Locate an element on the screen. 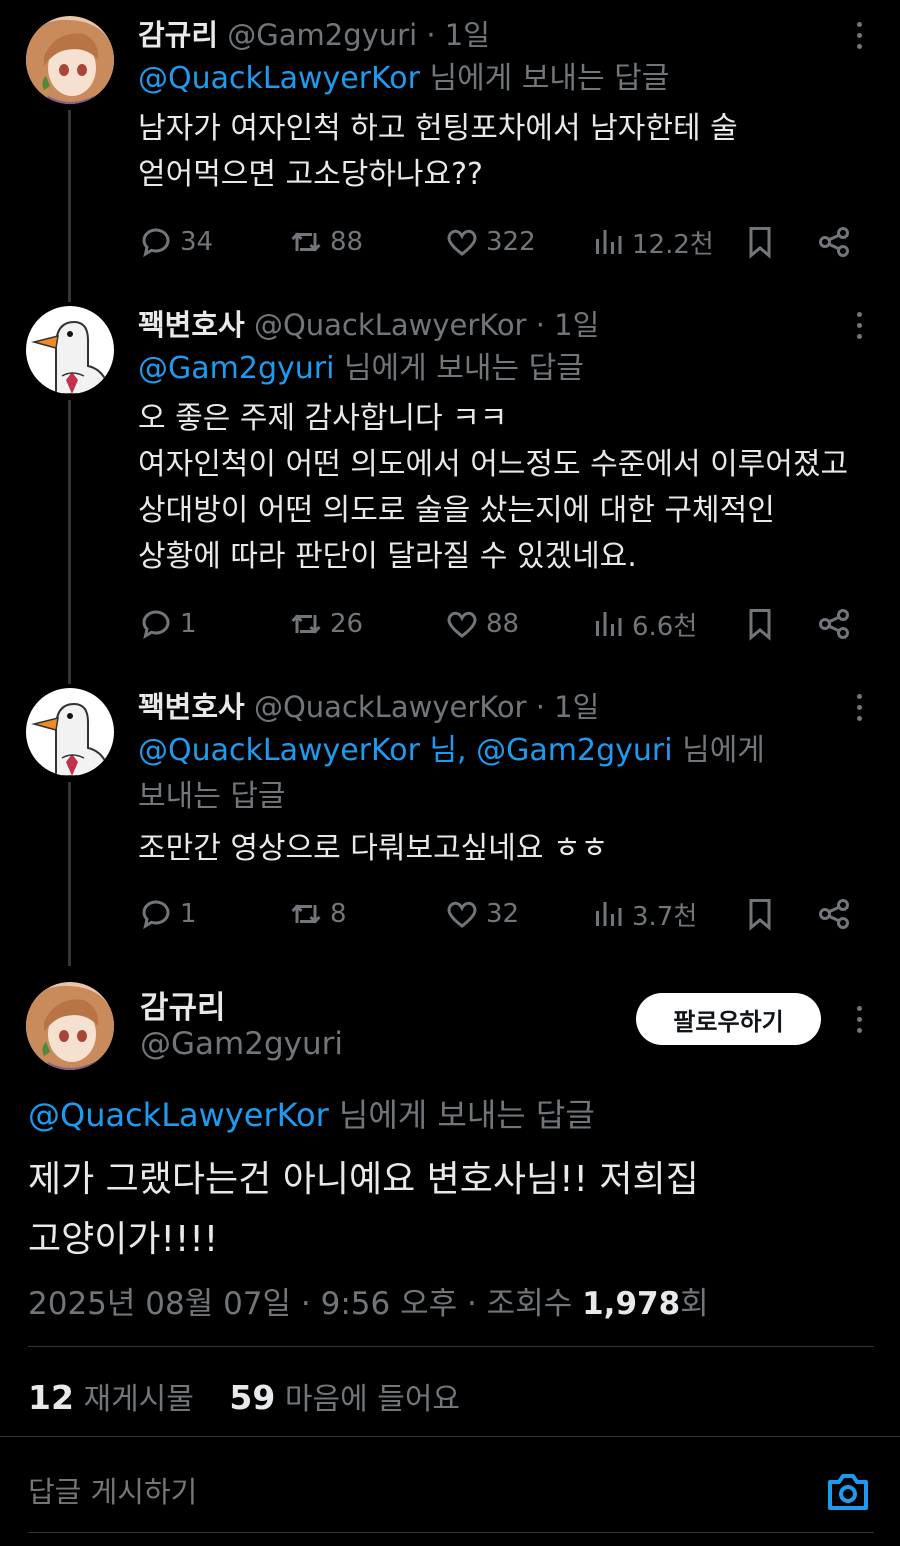 Image resolution: width=900 pixels, height=1546 pixels. retweets-stat: 12 재게시물 is located at coordinates (111, 1397).